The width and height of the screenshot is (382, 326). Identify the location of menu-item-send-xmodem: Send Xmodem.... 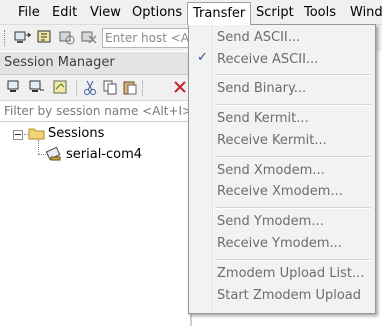
(271, 171).